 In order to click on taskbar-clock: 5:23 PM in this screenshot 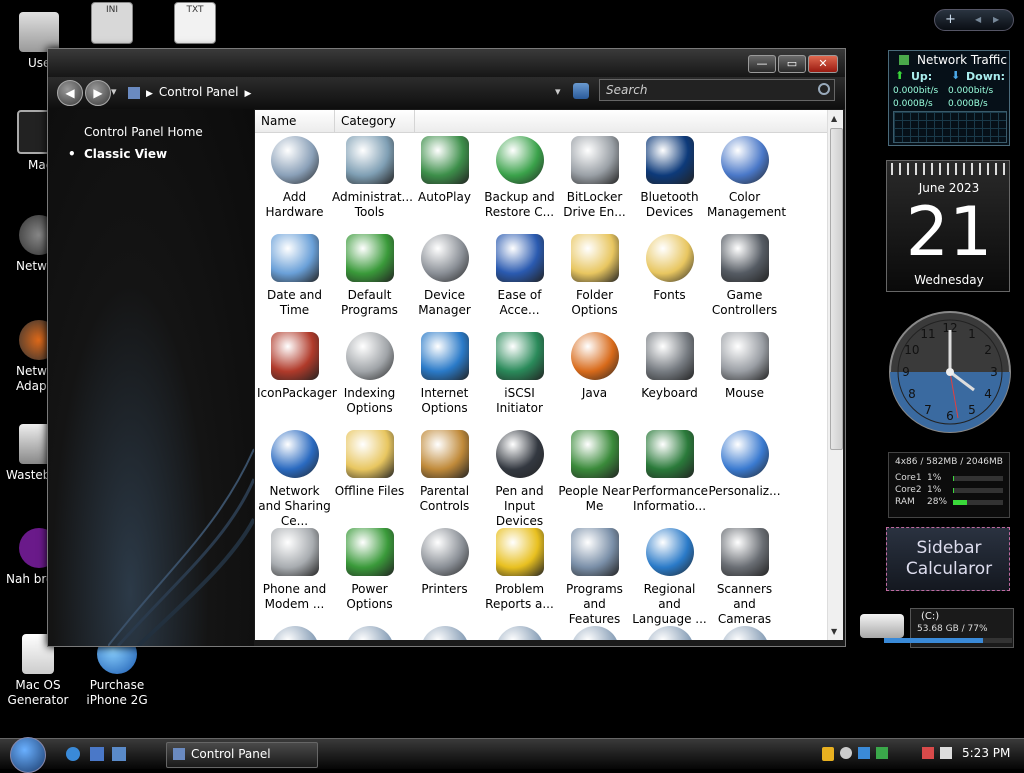, I will do `click(986, 753)`.